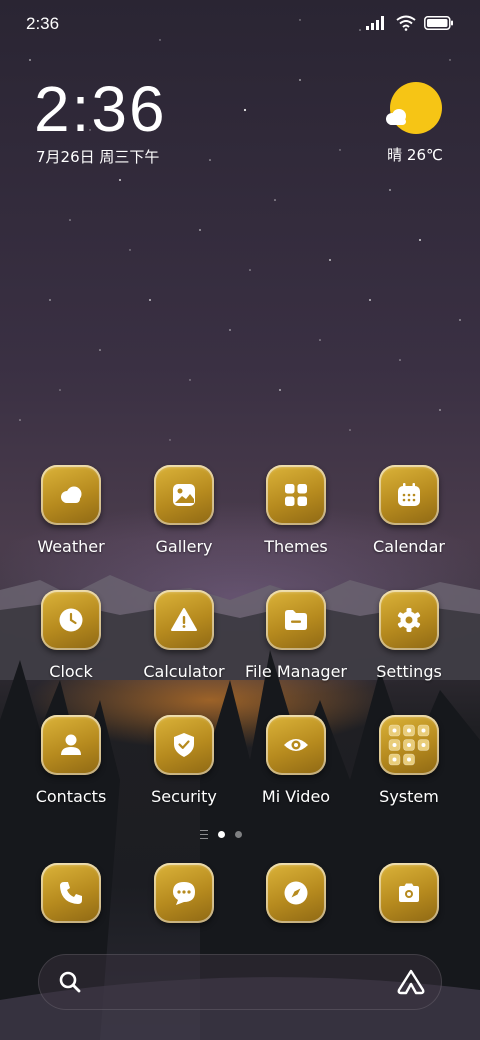  What do you see at coordinates (184, 546) in the screenshot?
I see `app-label: Gallery` at bounding box center [184, 546].